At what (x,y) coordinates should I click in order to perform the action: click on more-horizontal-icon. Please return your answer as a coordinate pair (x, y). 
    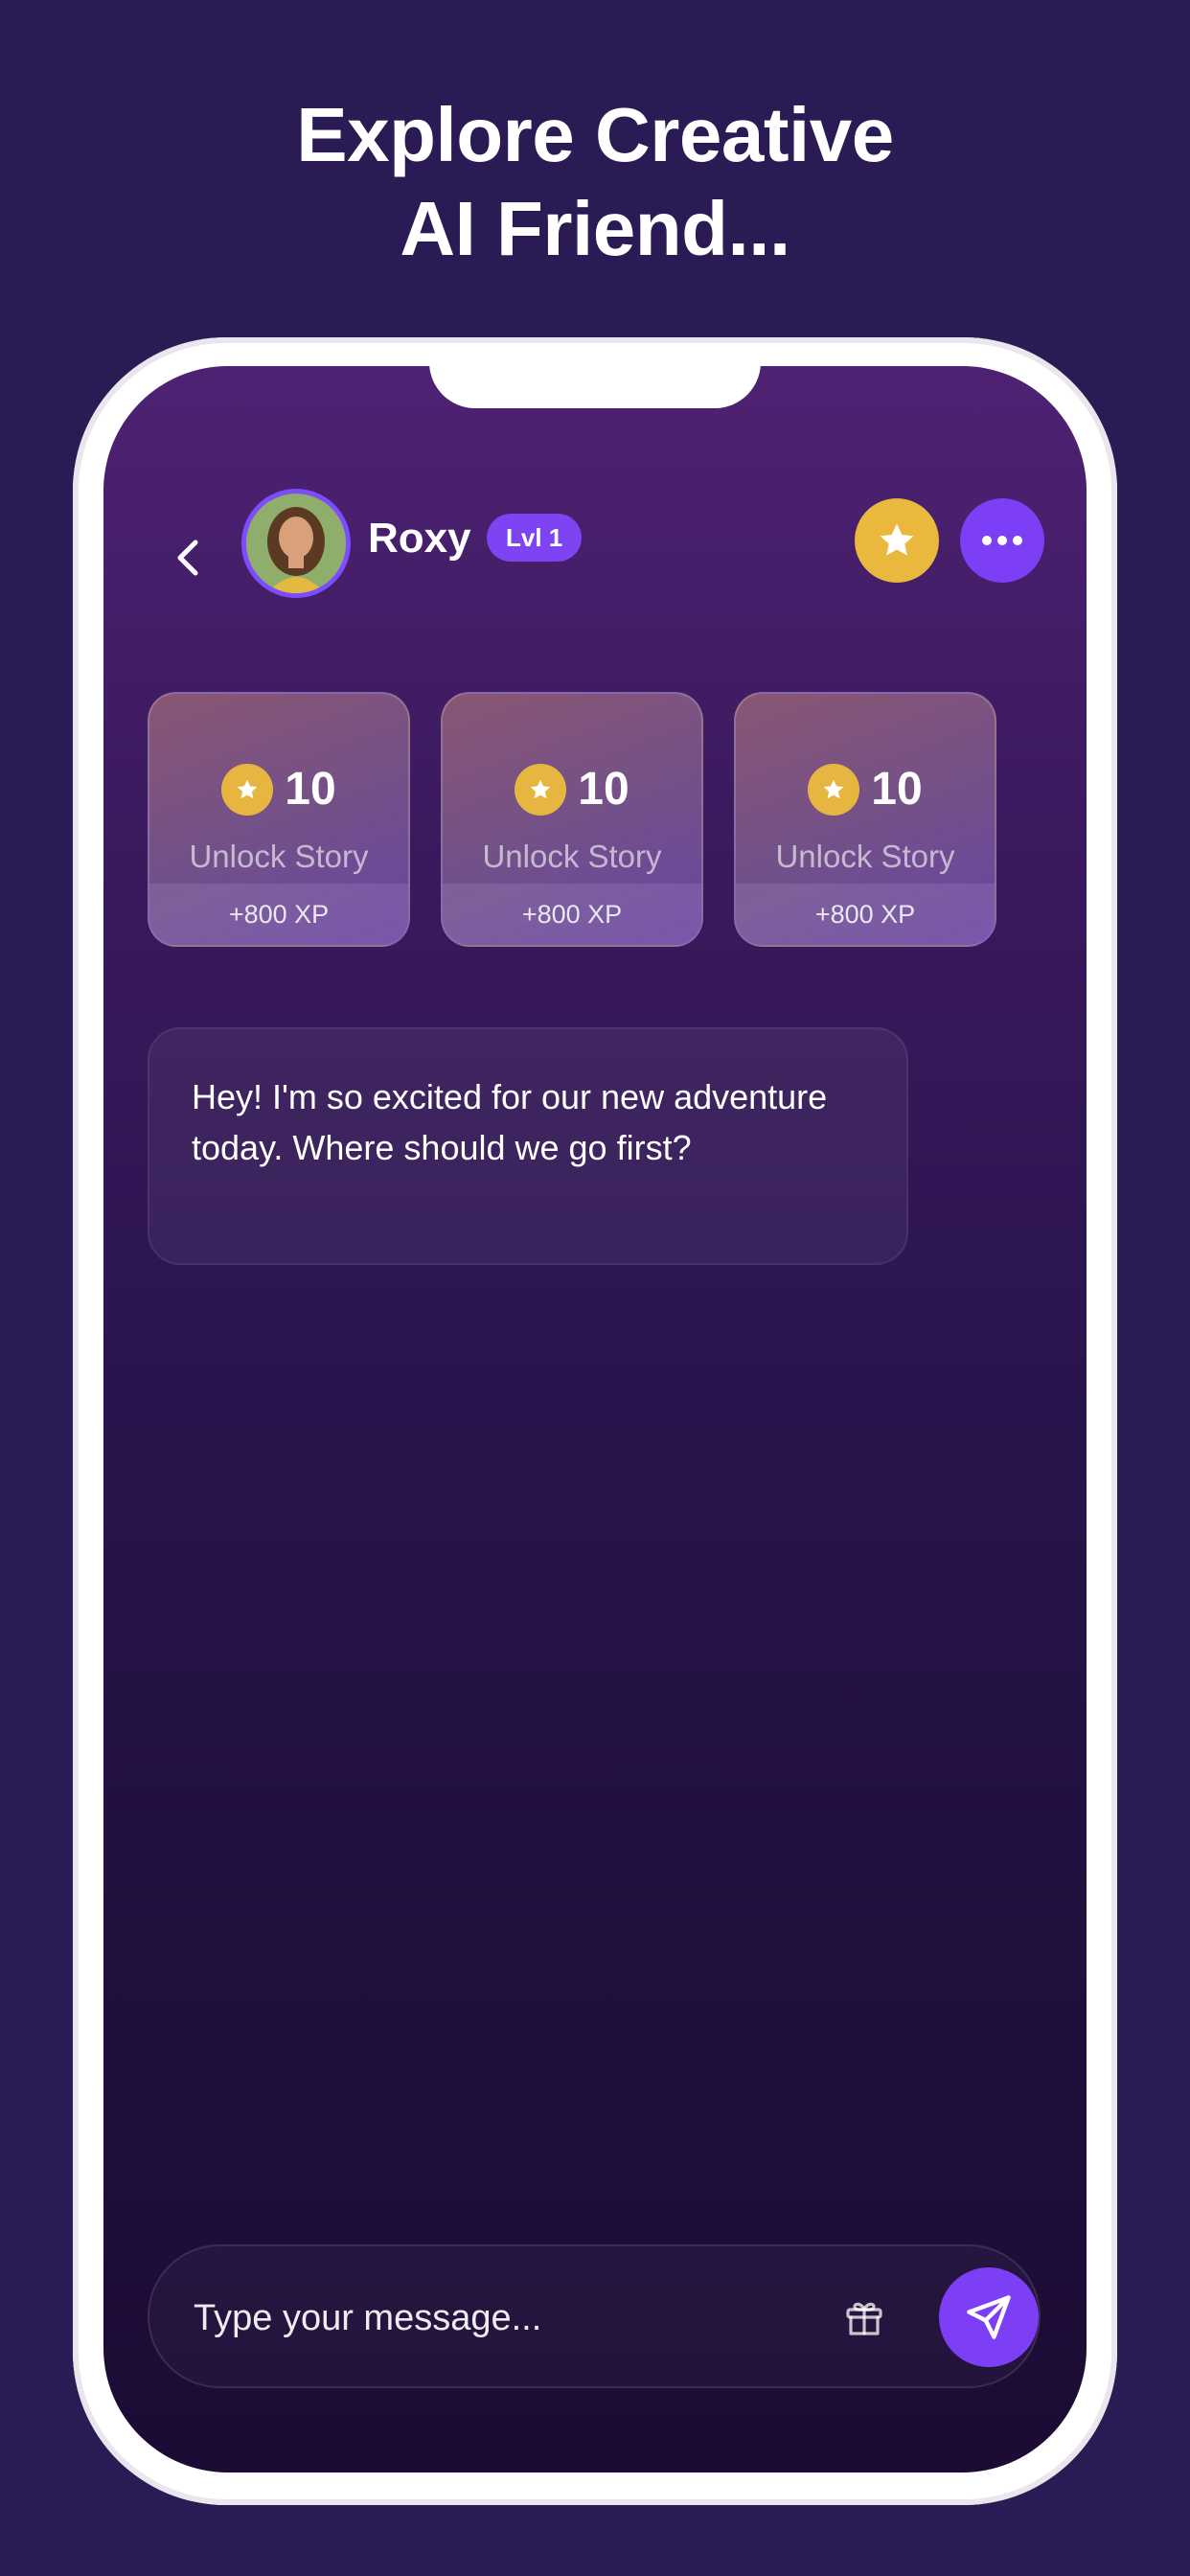
    Looking at the image, I should click on (1002, 540).